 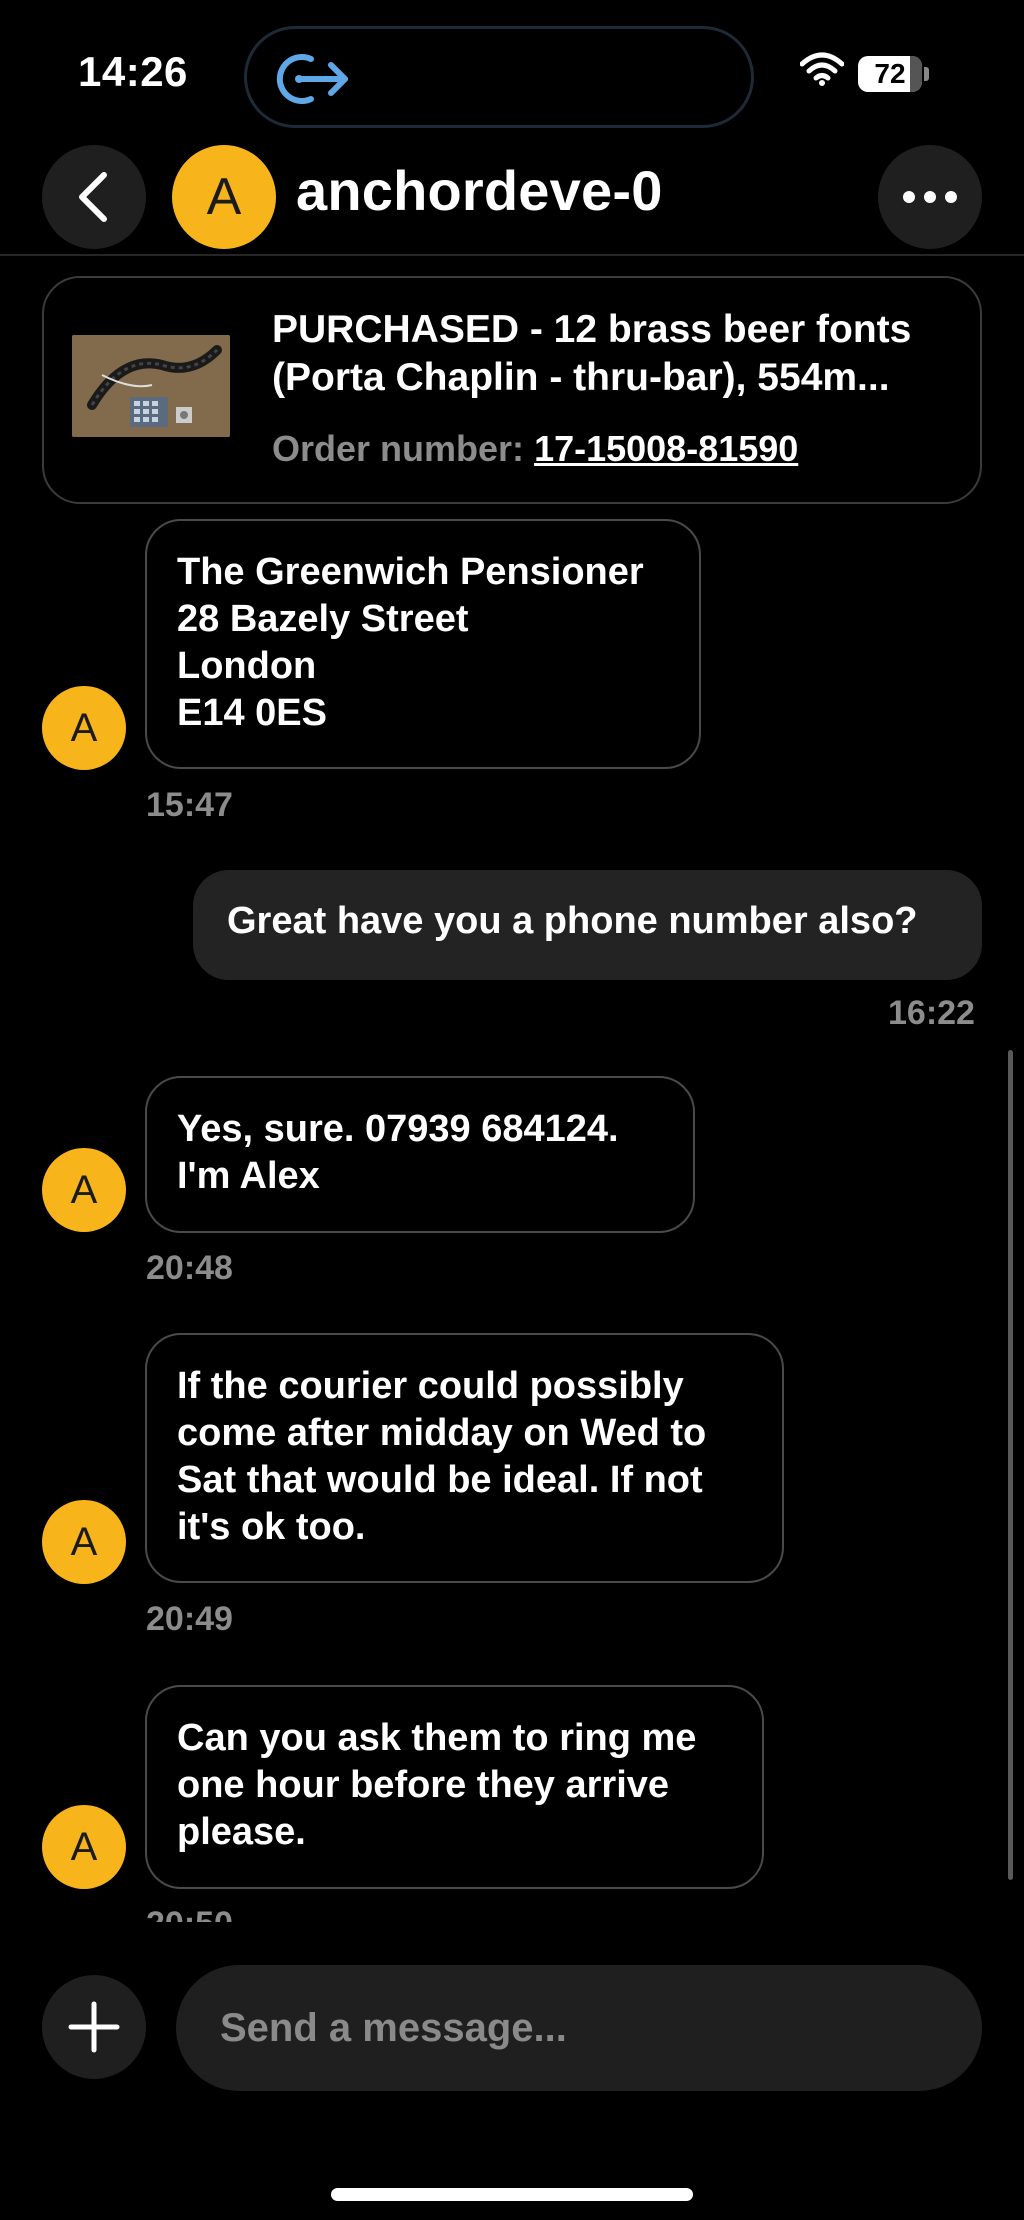 What do you see at coordinates (587, 925) in the screenshot?
I see `message-bubble: Great have you a phone number also?` at bounding box center [587, 925].